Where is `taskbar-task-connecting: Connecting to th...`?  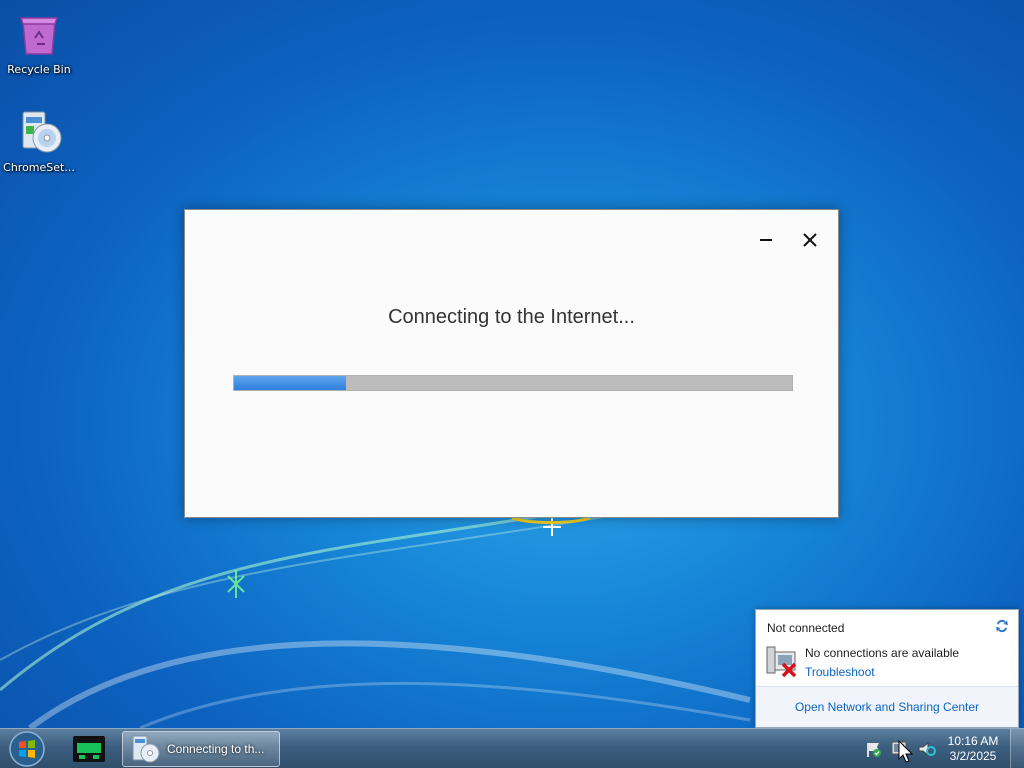
taskbar-task-connecting: Connecting to th... is located at coordinates (201, 749).